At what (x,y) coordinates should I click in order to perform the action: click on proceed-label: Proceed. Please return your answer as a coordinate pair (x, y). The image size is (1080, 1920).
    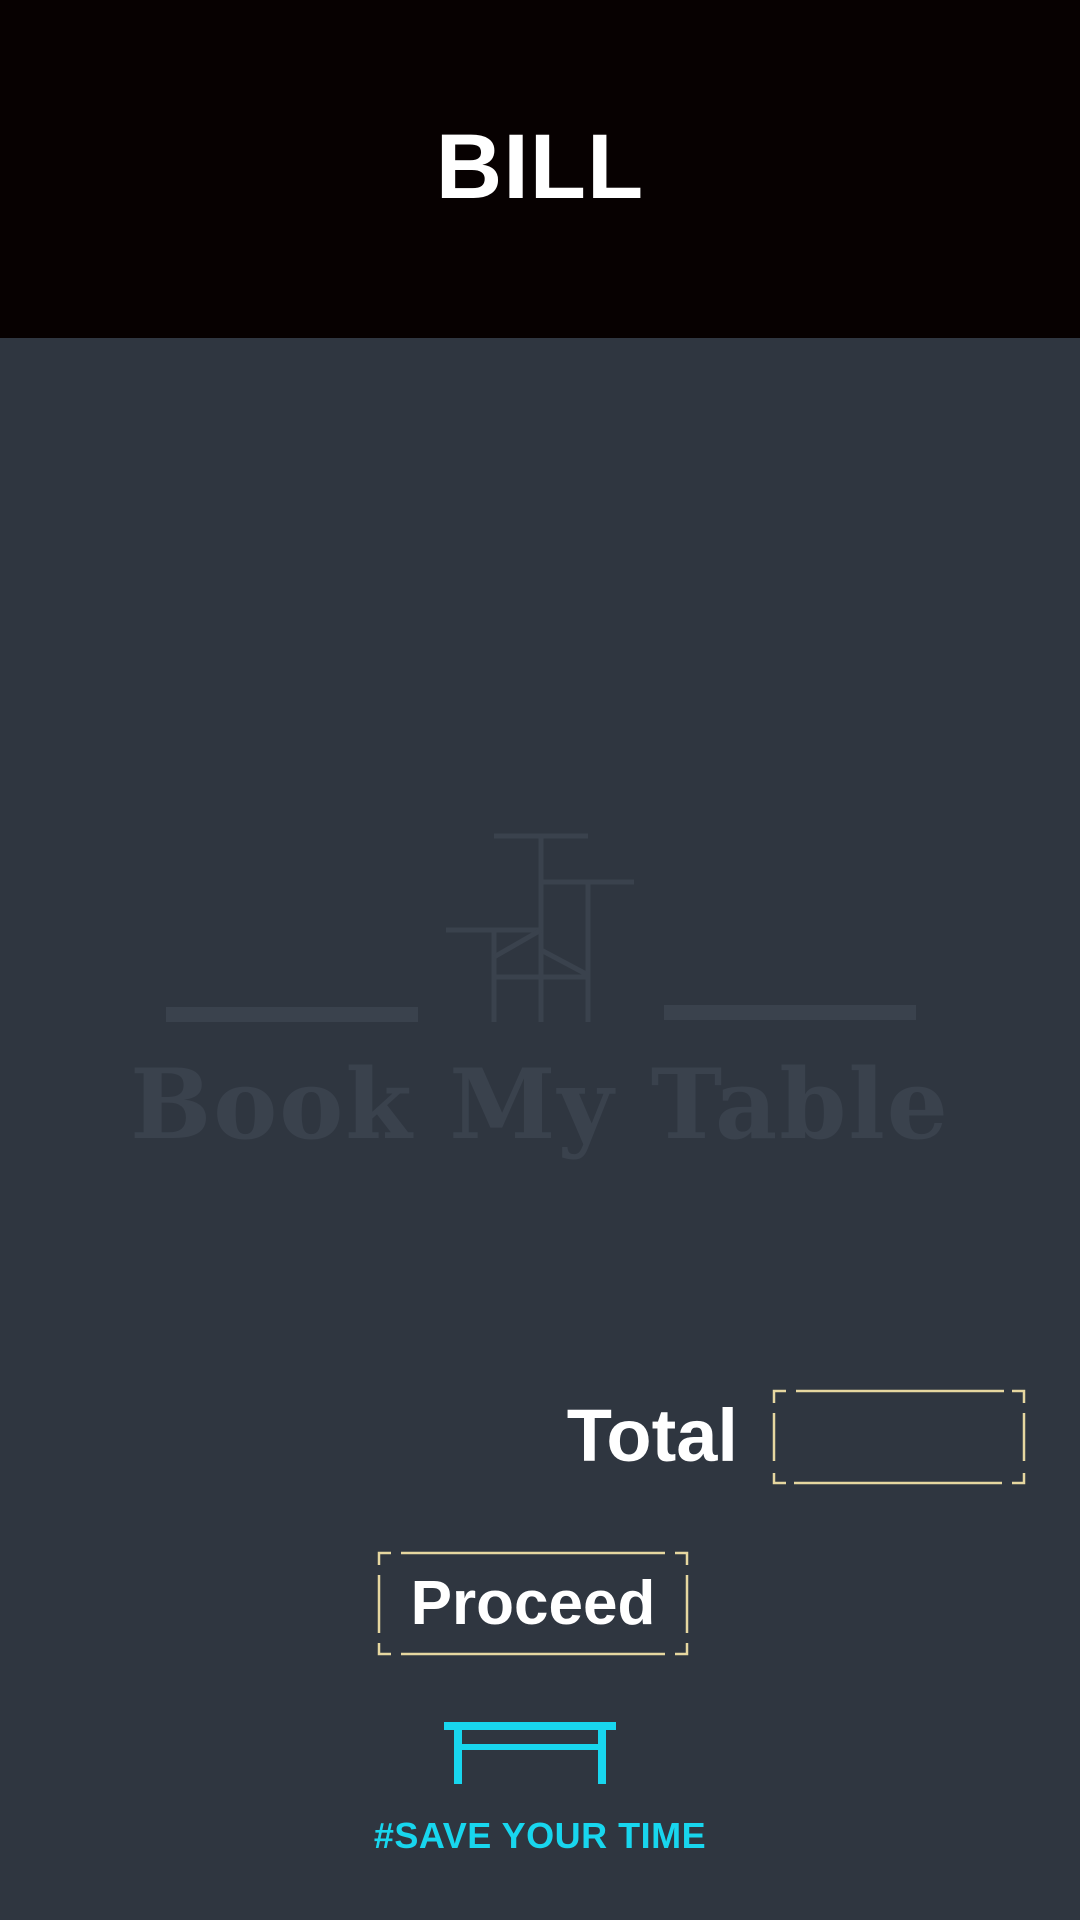
    Looking at the image, I should click on (533, 1603).